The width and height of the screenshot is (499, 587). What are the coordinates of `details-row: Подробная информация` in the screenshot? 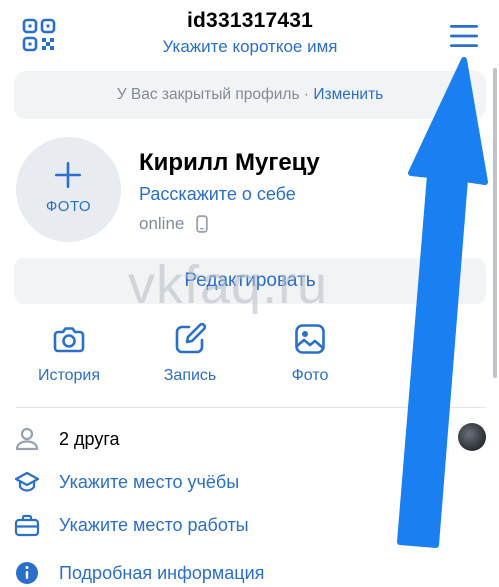 It's located at (244, 573).